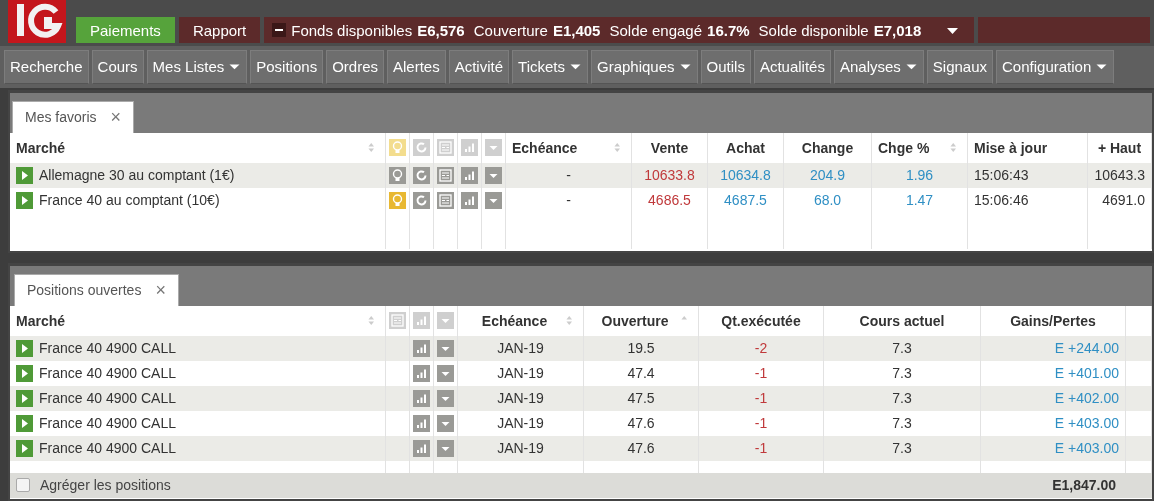 The width and height of the screenshot is (1154, 501). What do you see at coordinates (416, 66) in the screenshot?
I see `nav-button: Alertes` at bounding box center [416, 66].